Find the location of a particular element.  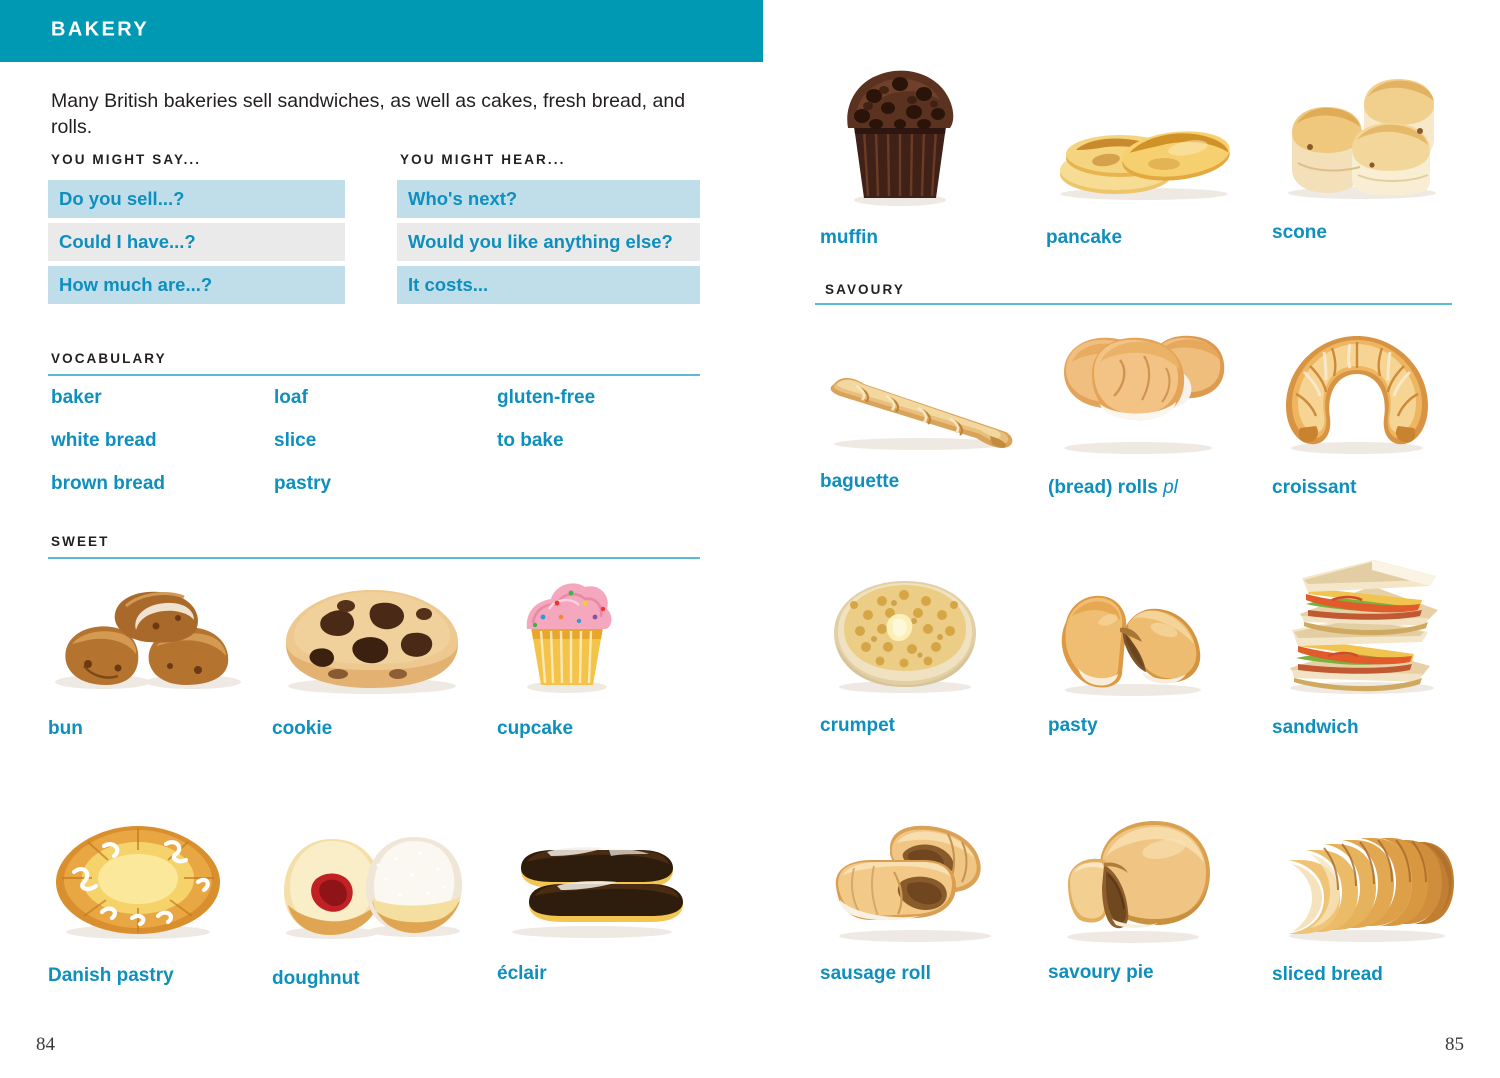

picture-cell-crumpet: crumpet is located at coordinates (905, 655).